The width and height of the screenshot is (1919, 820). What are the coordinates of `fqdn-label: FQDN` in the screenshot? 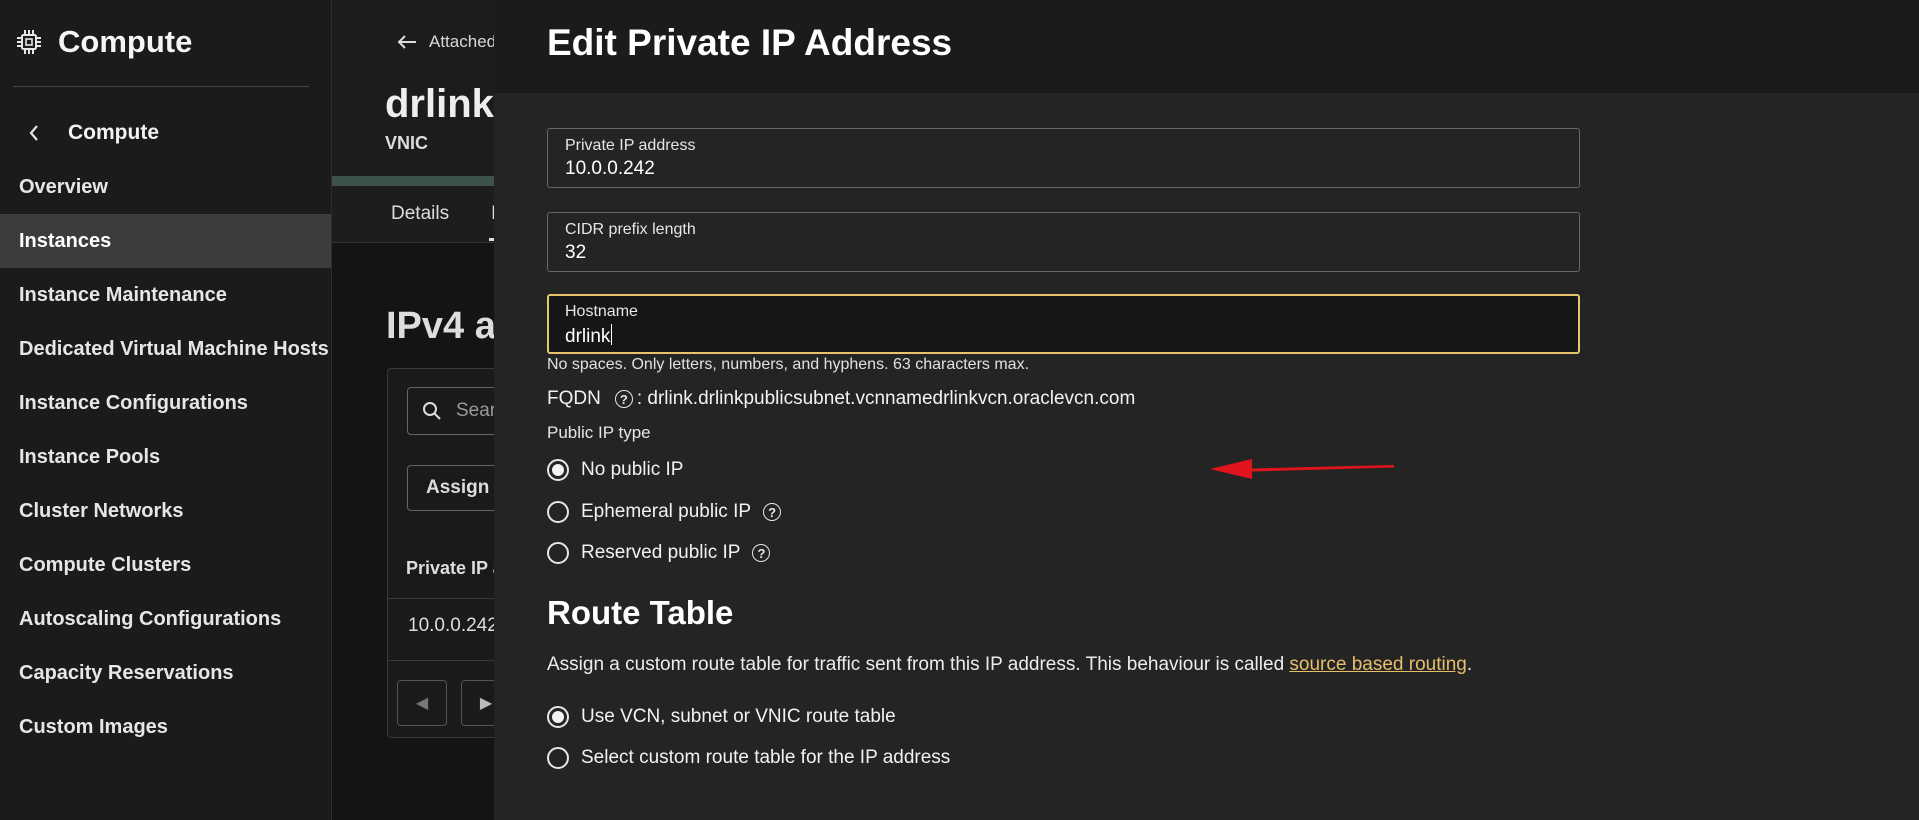 It's located at (574, 398).